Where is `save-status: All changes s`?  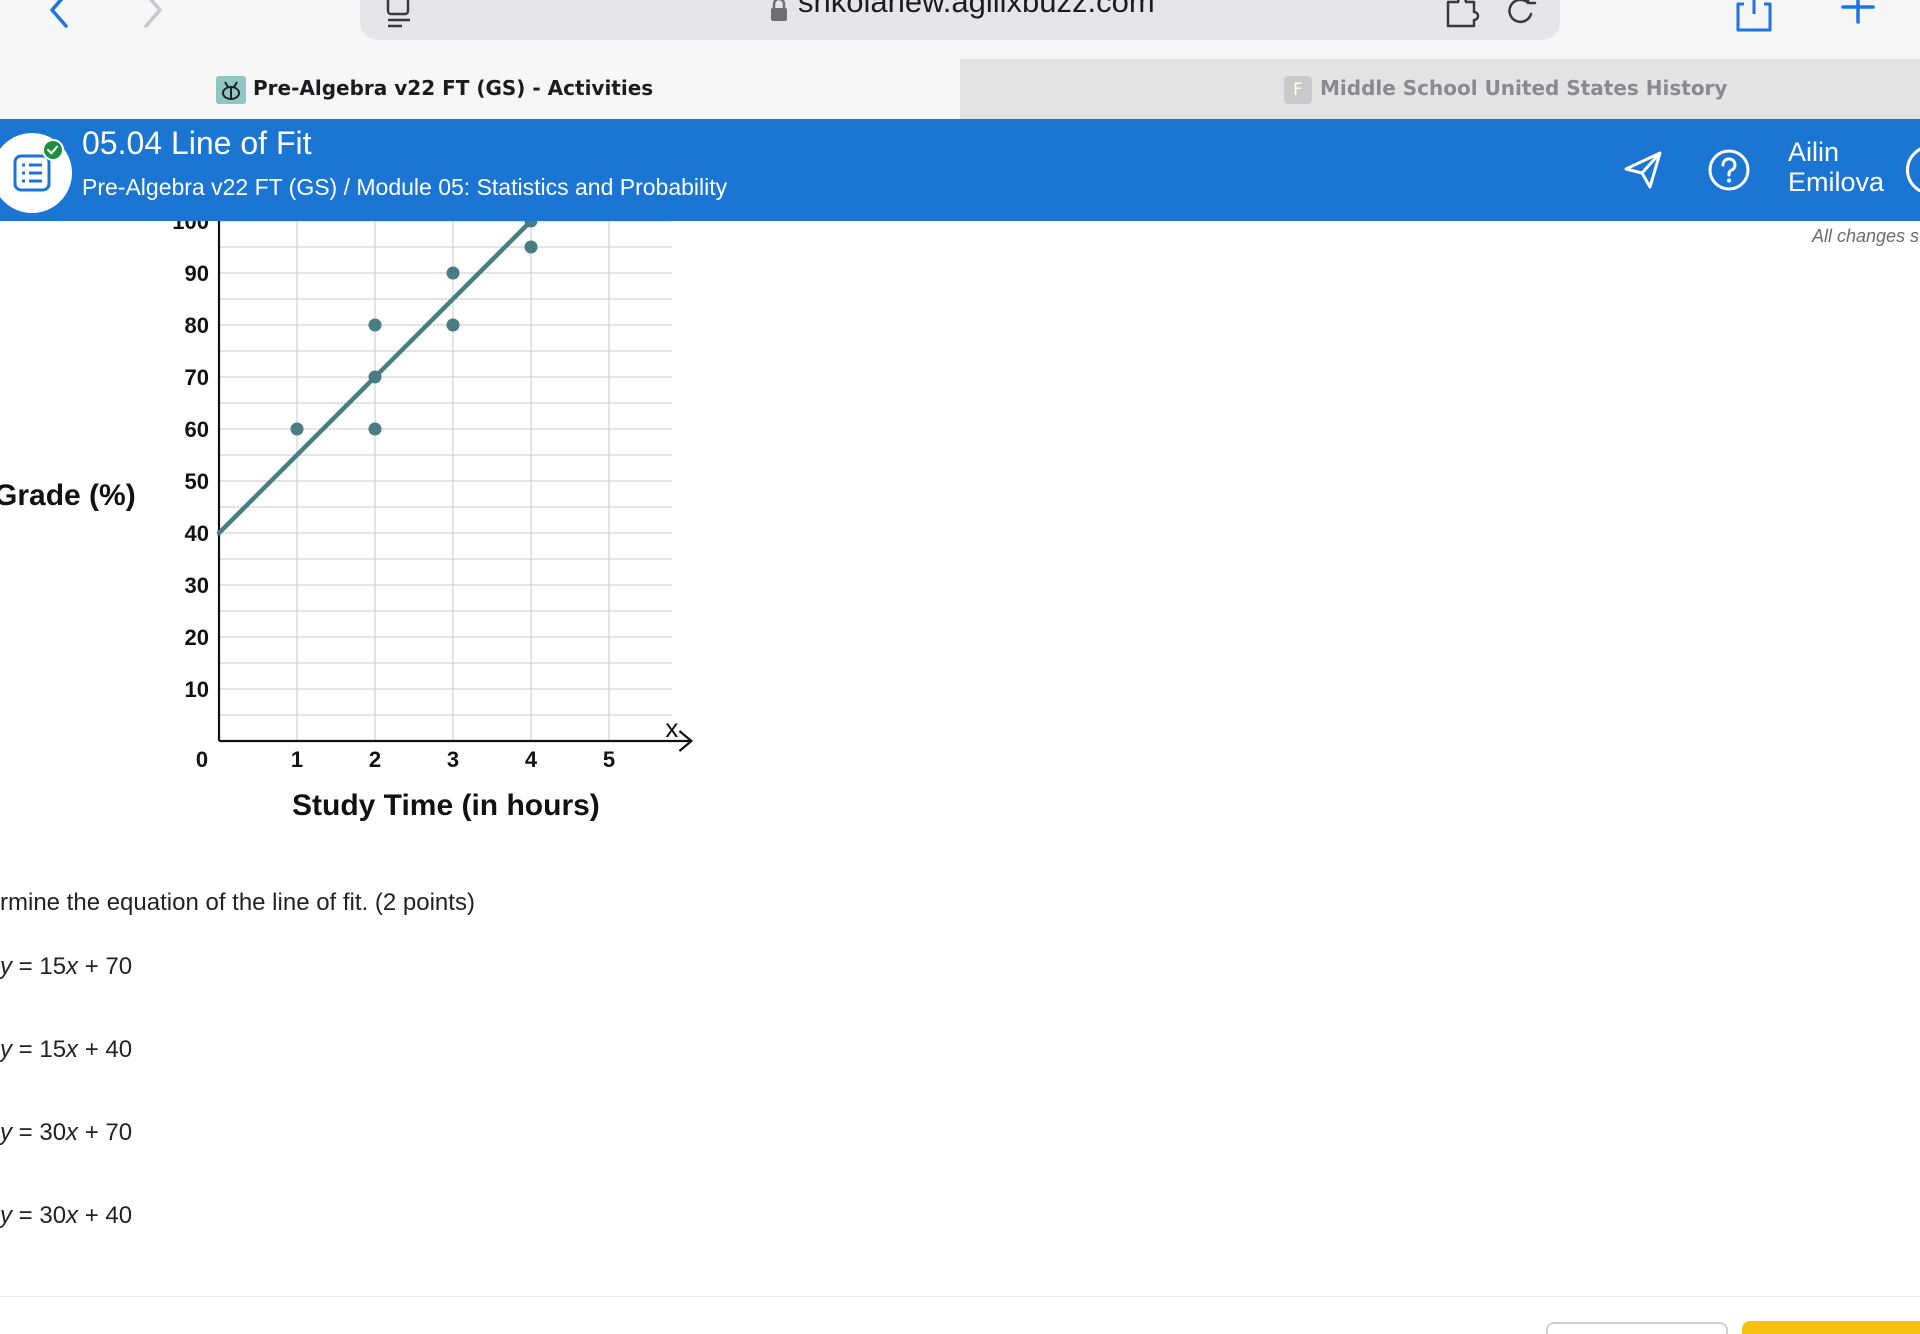
save-status: All changes s is located at coordinates (1866, 236).